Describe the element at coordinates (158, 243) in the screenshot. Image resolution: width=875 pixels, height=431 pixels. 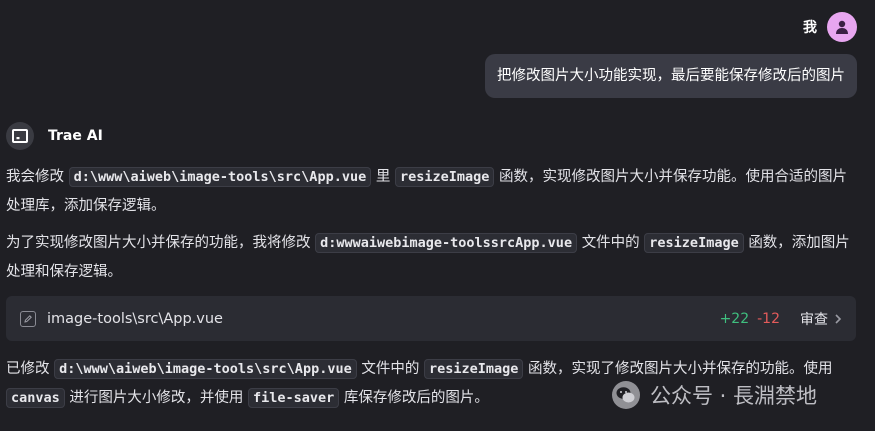
I see `text: 为了实现修改图片大小并保存的功能，我将修改` at that location.